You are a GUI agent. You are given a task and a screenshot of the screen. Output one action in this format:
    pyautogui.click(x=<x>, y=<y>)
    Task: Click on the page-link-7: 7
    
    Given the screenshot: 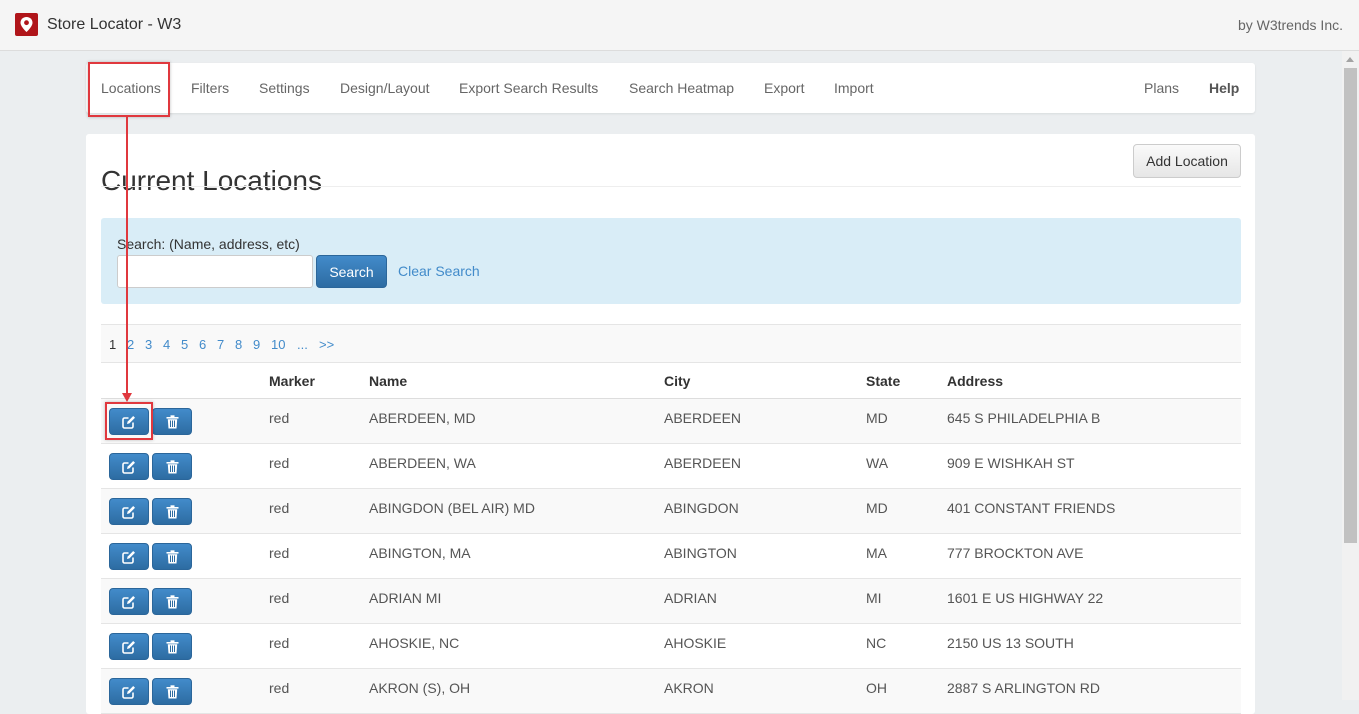 What is the action you would take?
    pyautogui.click(x=220, y=344)
    